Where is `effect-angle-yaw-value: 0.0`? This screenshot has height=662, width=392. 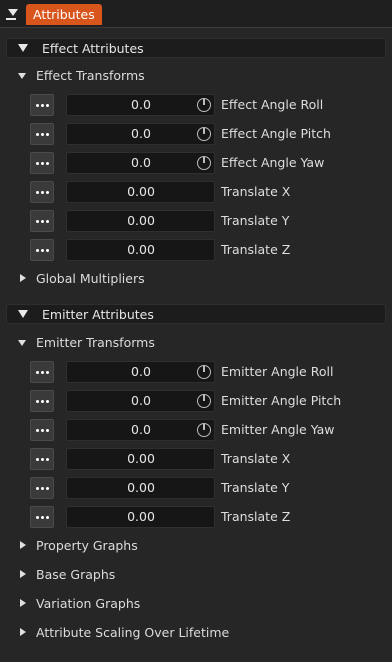 effect-angle-yaw-value: 0.0 is located at coordinates (141, 162).